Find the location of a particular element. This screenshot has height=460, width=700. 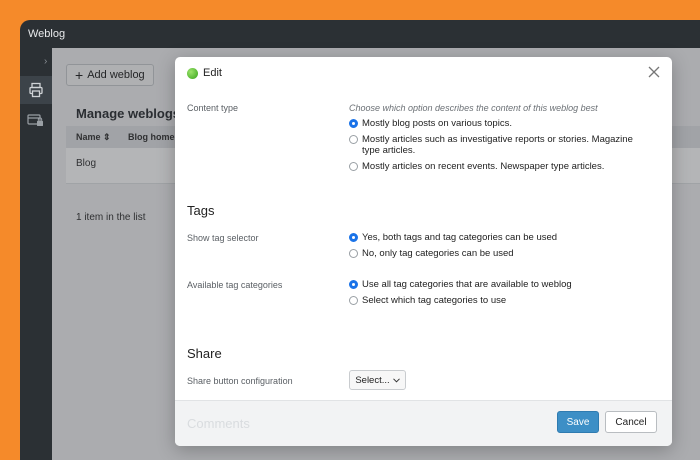

collapse-rail-icon: › is located at coordinates (45, 61).